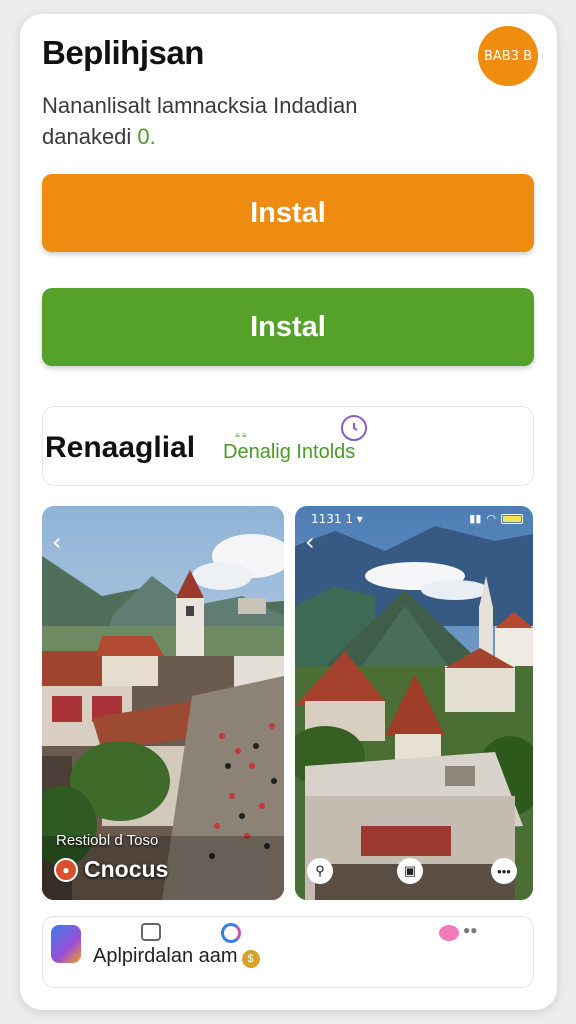 The width and height of the screenshot is (576, 1024). I want to click on dots-icon: ●●, so click(470, 930).